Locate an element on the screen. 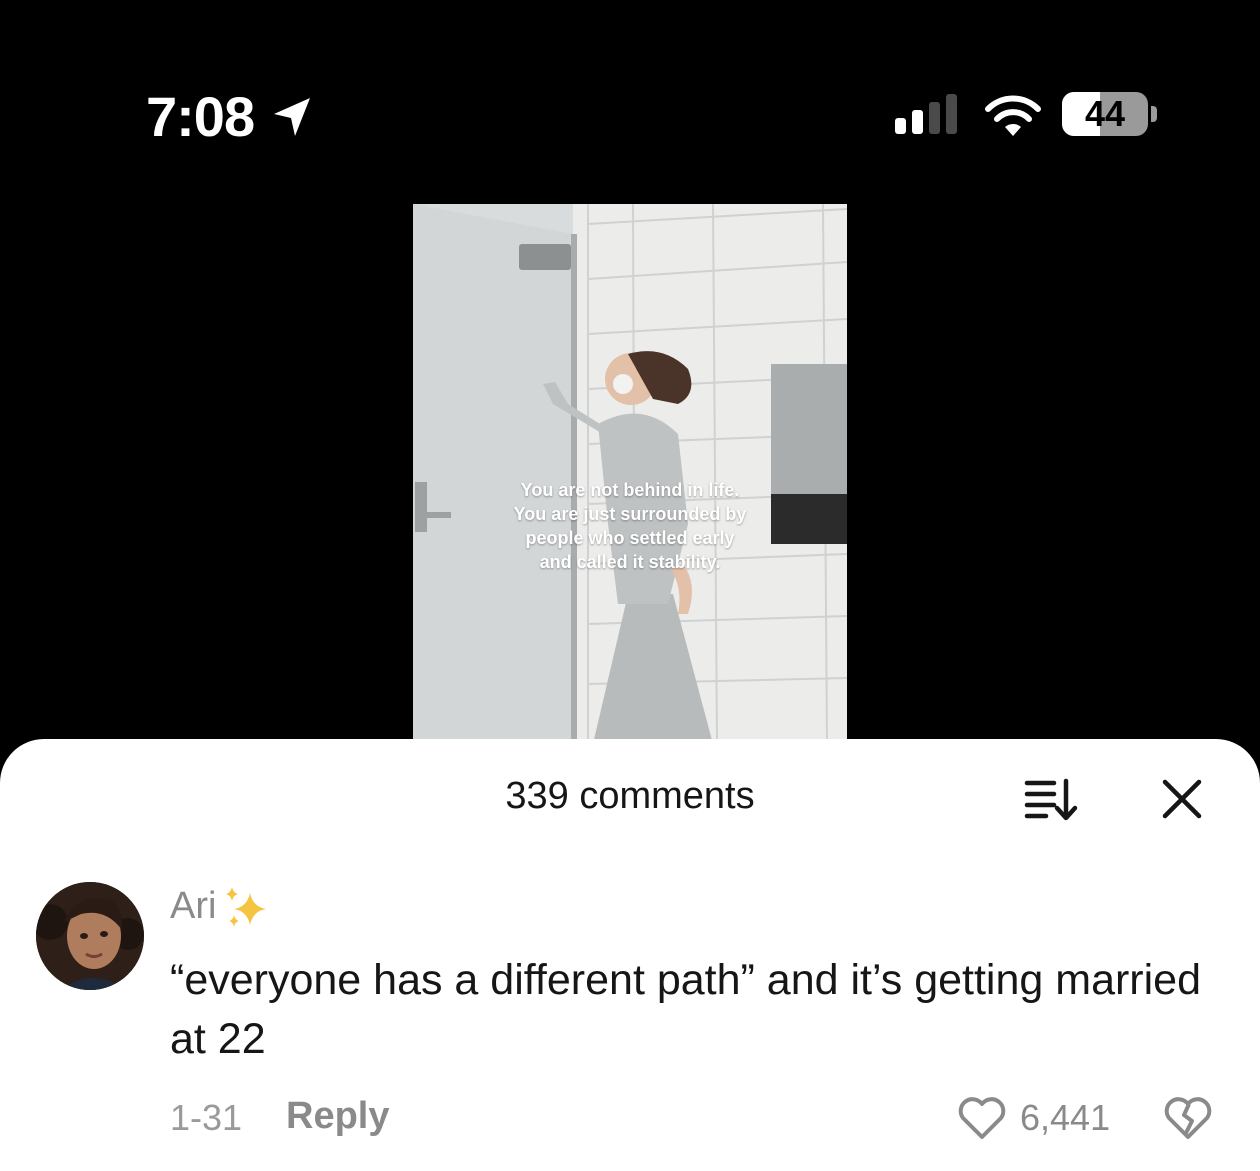 Image resolution: width=1260 pixels, height=1171 pixels. caption-line: You are just surrounded by is located at coordinates (630, 514).